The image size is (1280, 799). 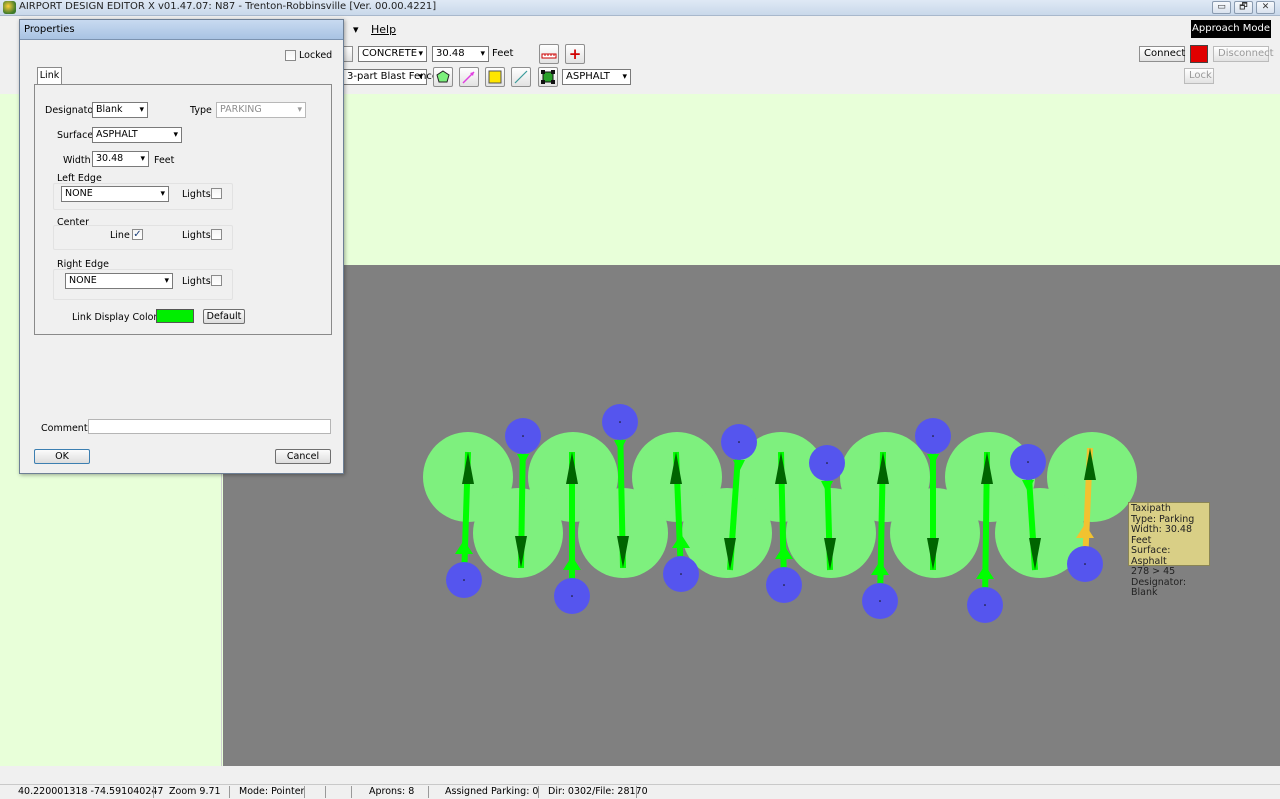 I want to click on surface-label: Surface, so click(x=75, y=135).